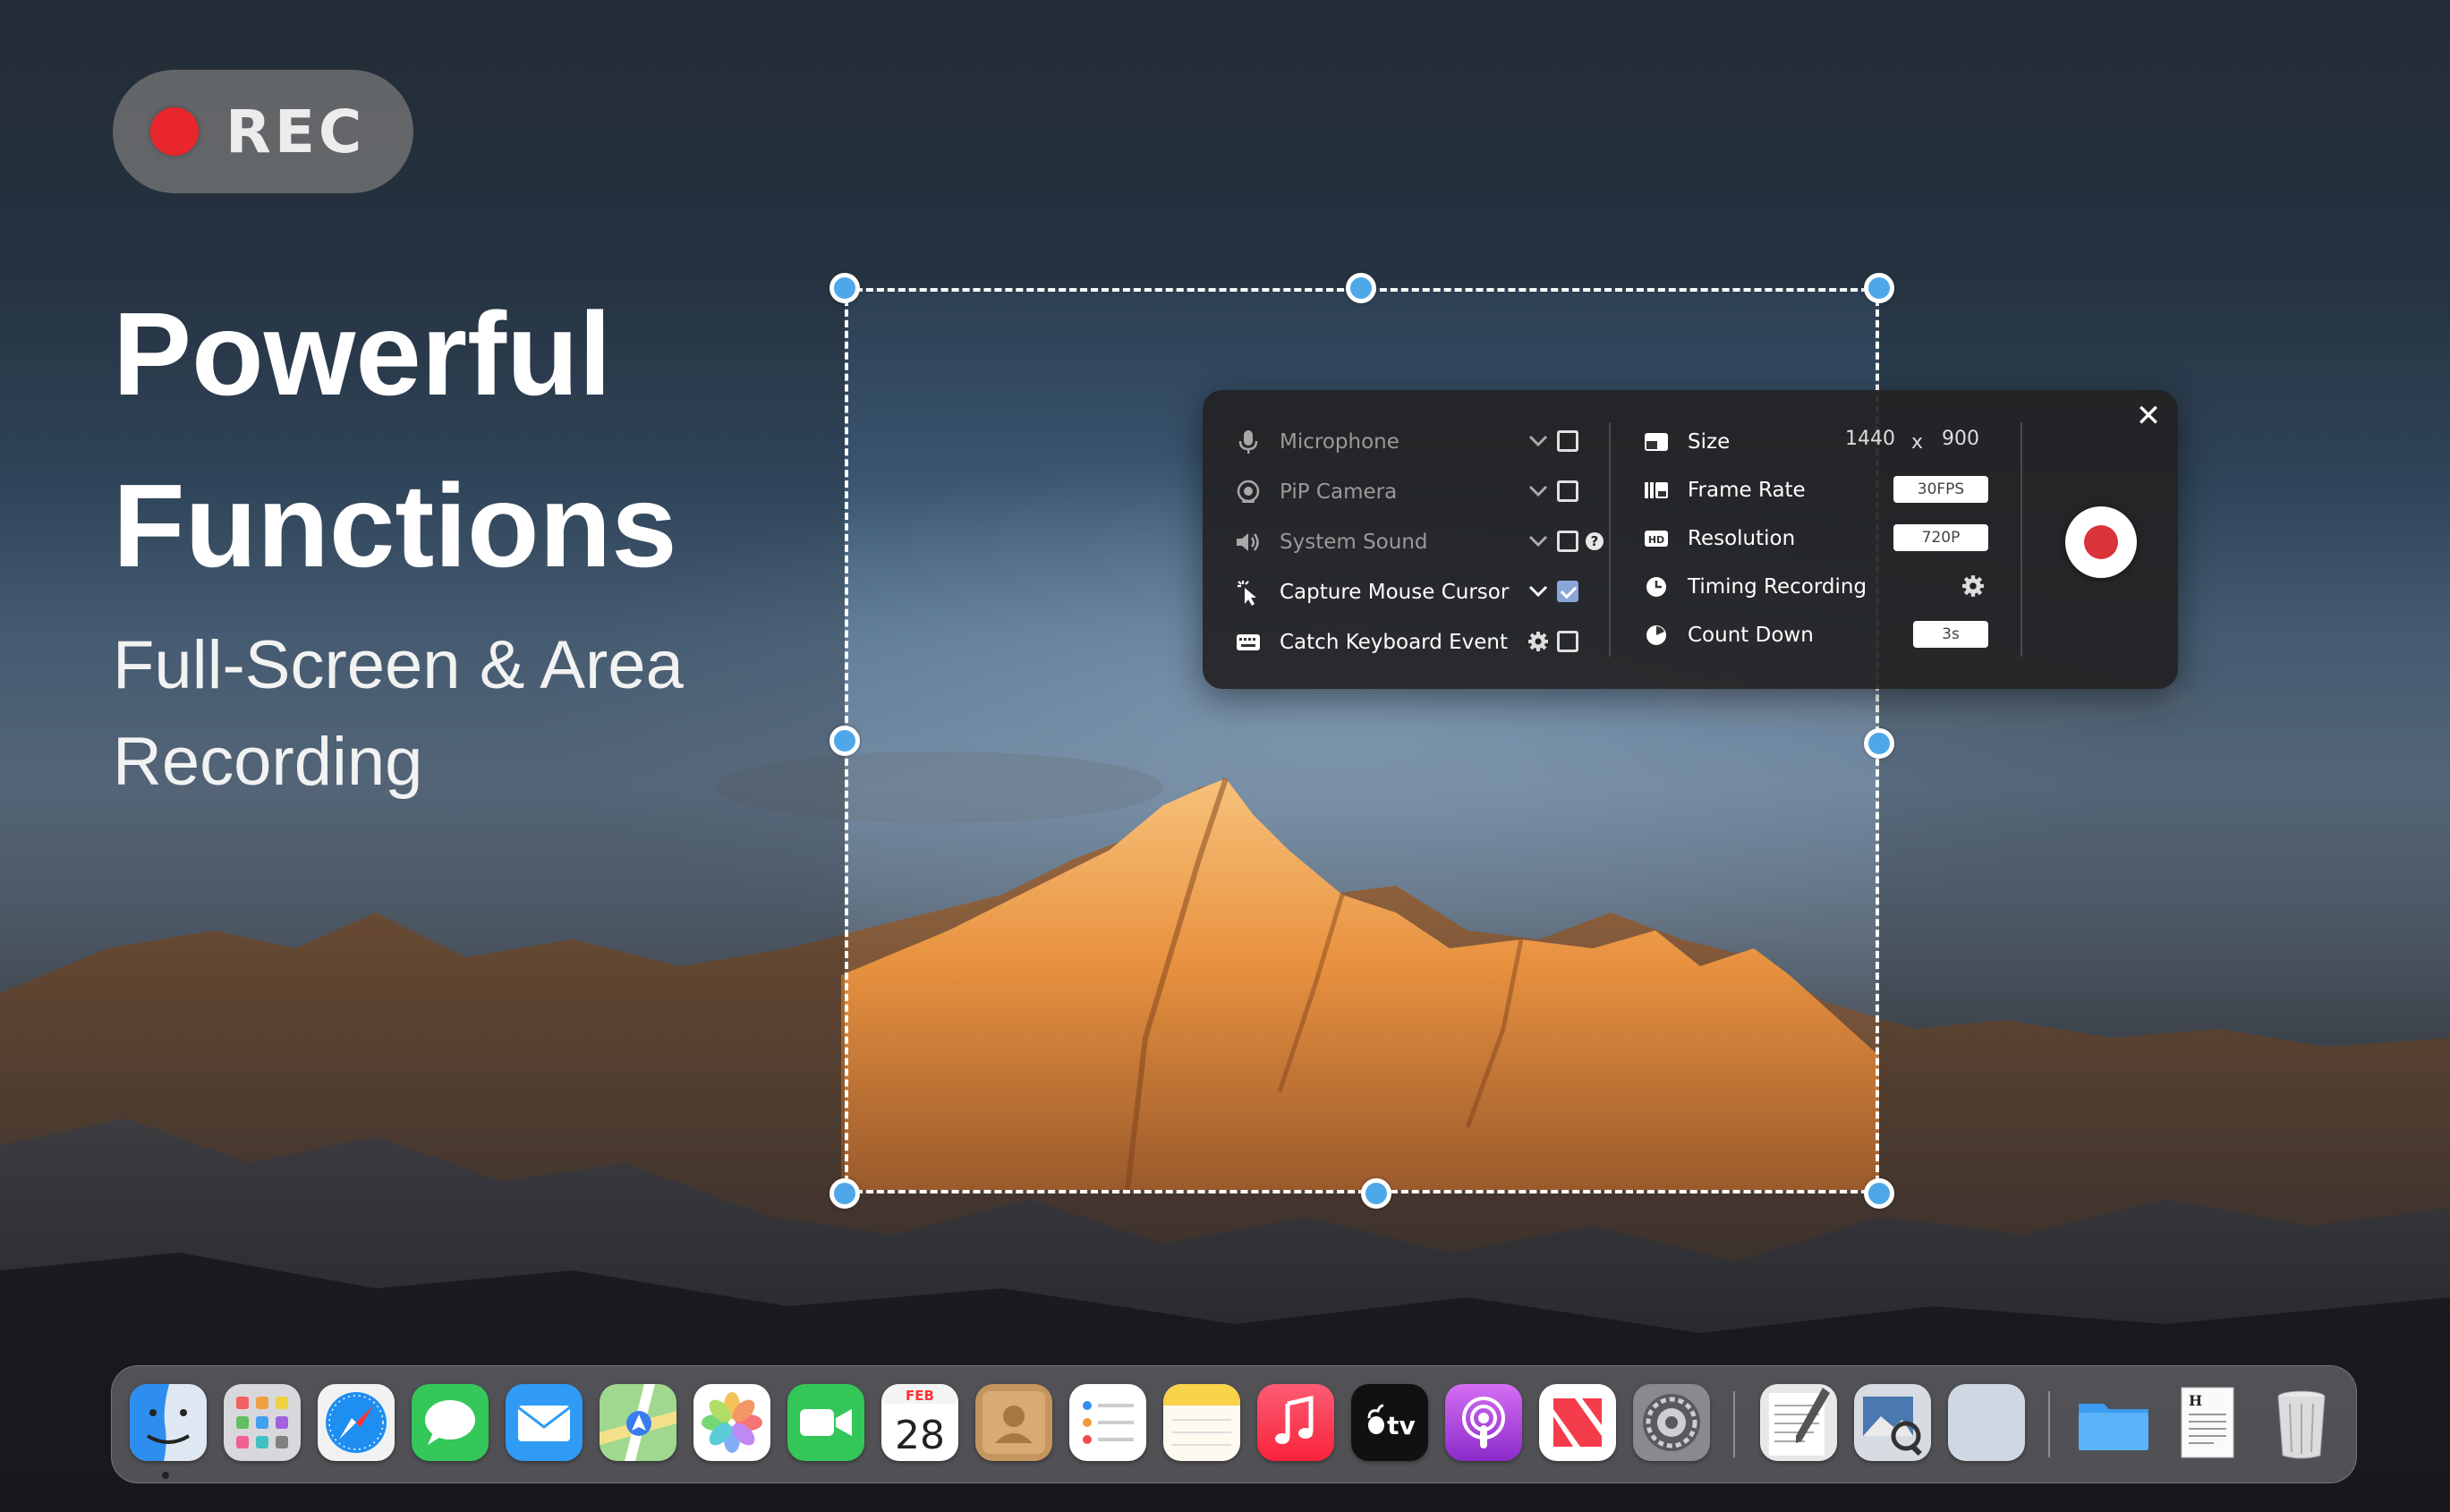 The height and width of the screenshot is (1512, 2450). Describe the element at coordinates (920, 1435) in the screenshot. I see `calendar-day: 28` at that location.